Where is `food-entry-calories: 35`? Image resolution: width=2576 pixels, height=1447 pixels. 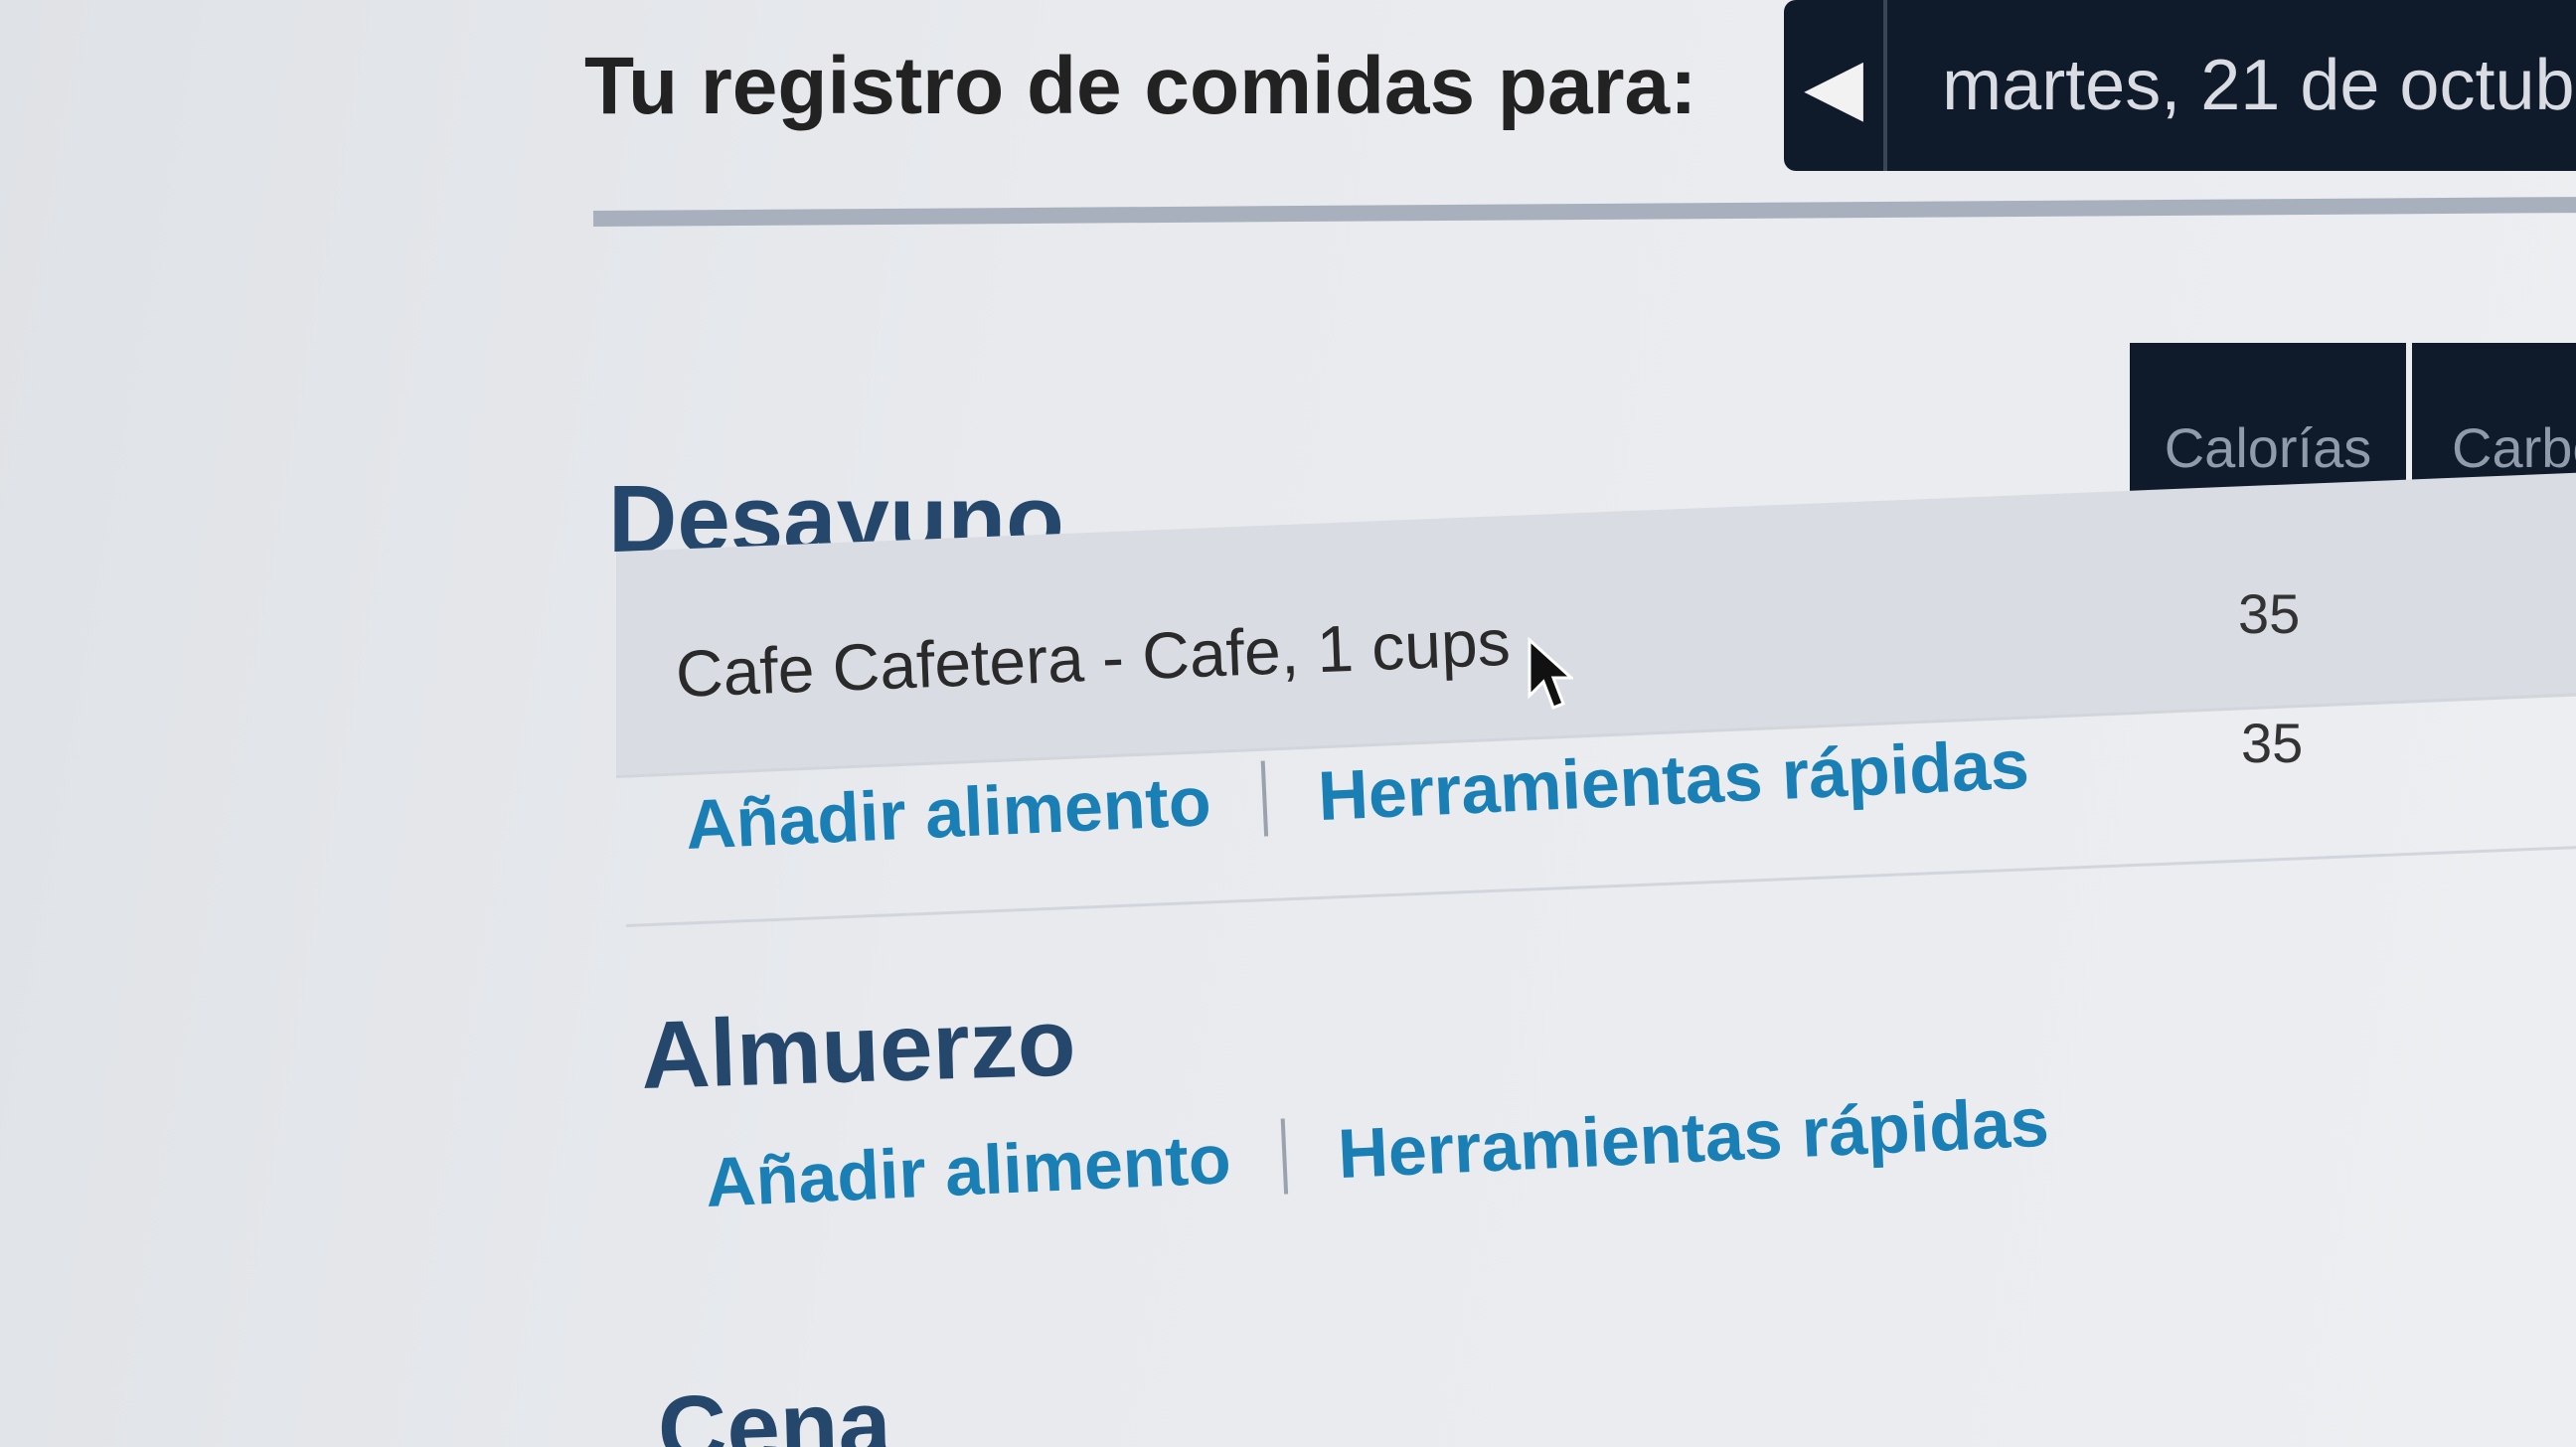
food-entry-calories: 35 is located at coordinates (2269, 614).